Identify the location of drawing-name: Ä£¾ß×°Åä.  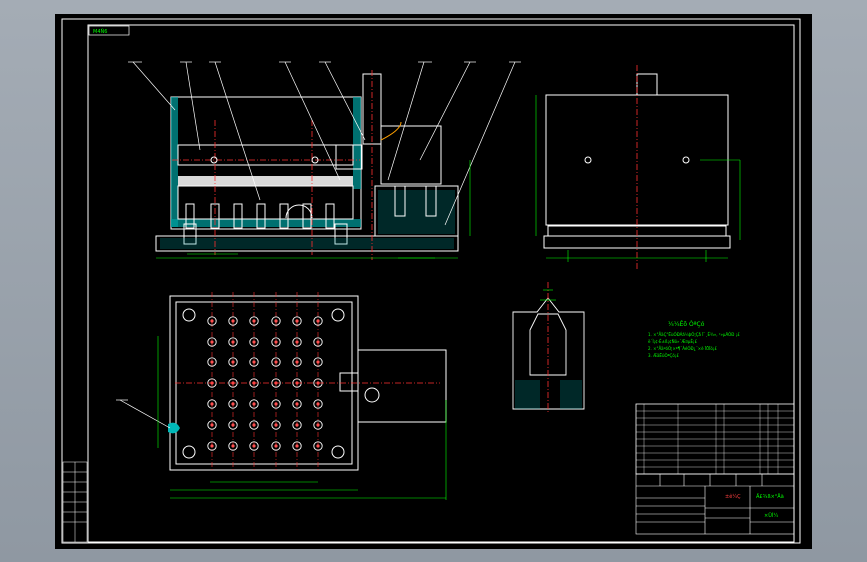
(770, 496).